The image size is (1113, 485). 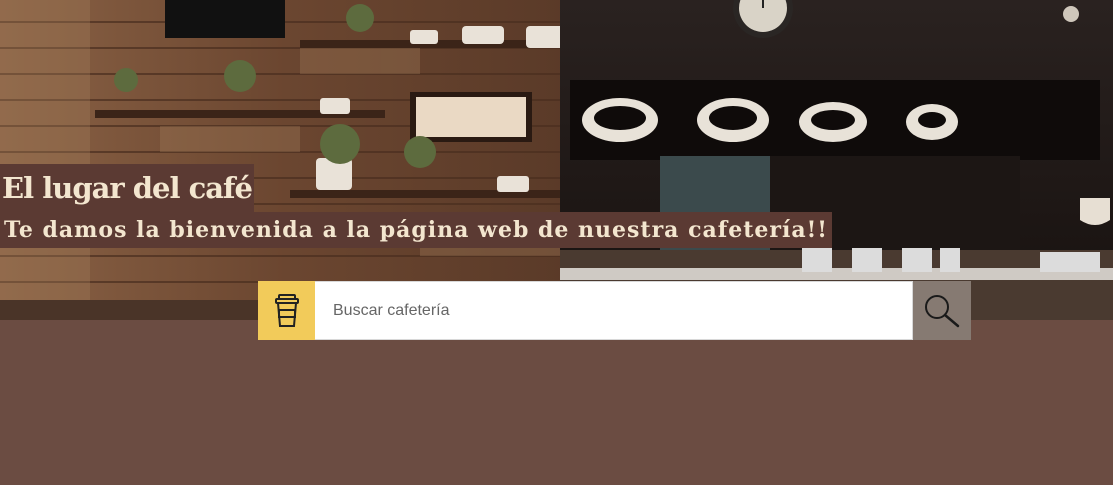 I want to click on magnifier-icon, so click(x=942, y=310).